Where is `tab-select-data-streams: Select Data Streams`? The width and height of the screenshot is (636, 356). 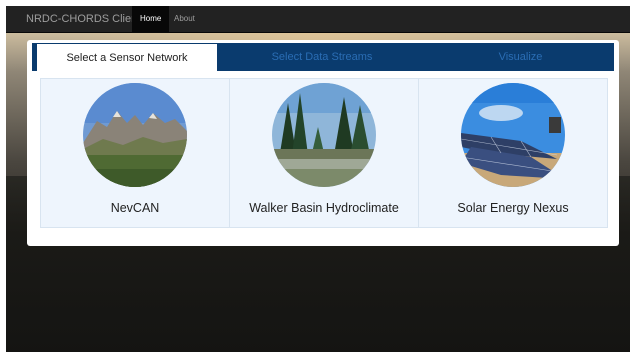
tab-select-data-streams: Select Data Streams is located at coordinates (322, 57).